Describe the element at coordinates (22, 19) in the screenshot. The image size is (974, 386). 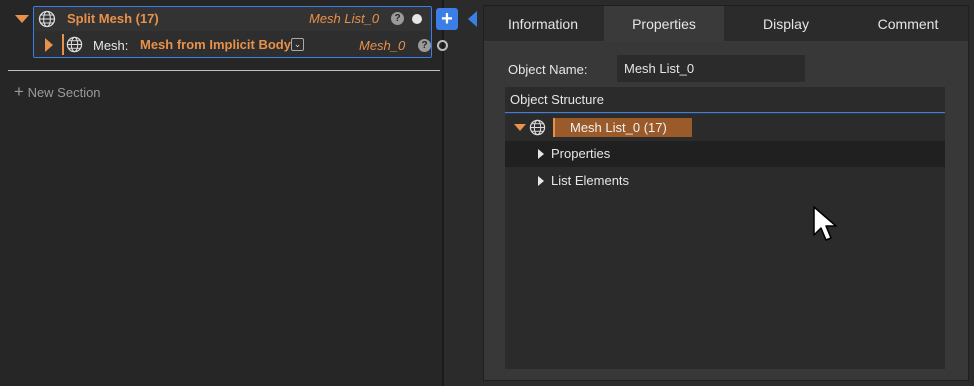
I see `collapse-arrow-icon` at that location.